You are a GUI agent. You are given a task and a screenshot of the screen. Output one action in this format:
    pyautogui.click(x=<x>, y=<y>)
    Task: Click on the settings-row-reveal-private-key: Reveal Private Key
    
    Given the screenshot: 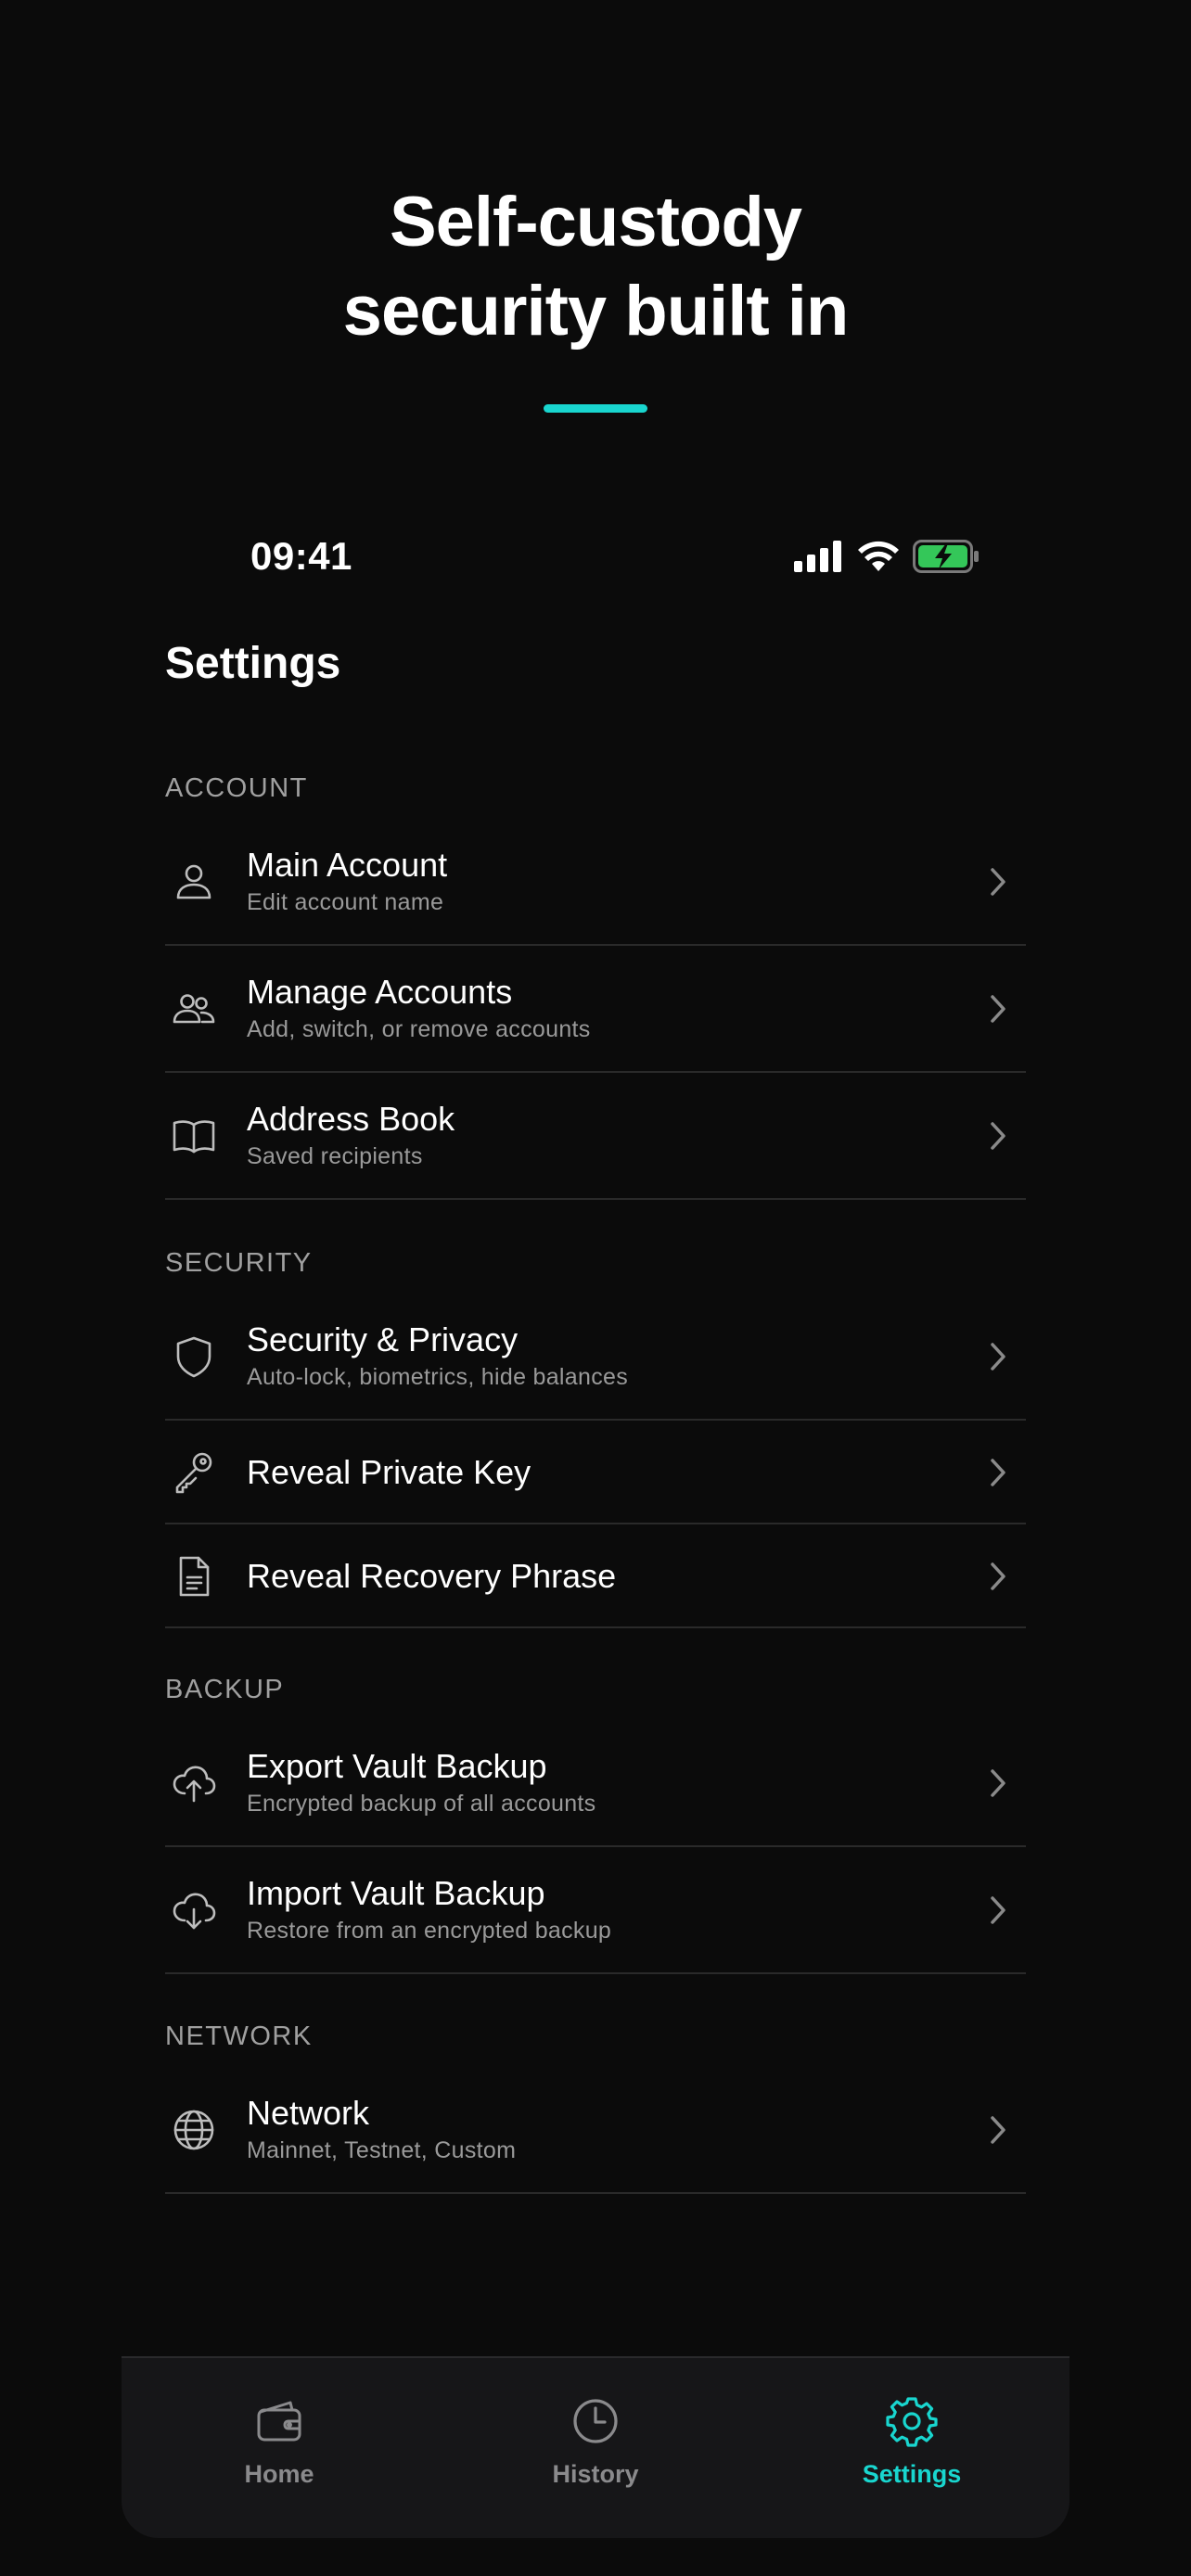 What is the action you would take?
    pyautogui.click(x=595, y=1473)
    